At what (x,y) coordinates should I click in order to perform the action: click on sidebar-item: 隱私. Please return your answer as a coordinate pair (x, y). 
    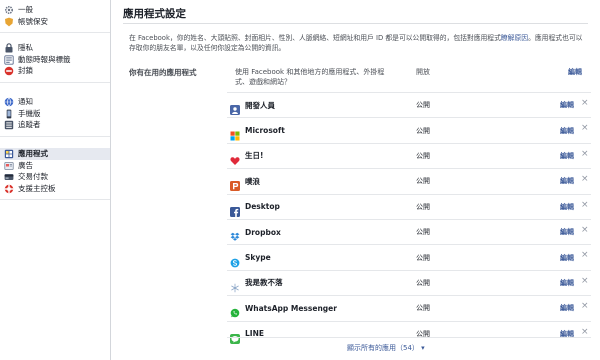
    Looking at the image, I should click on (55, 48).